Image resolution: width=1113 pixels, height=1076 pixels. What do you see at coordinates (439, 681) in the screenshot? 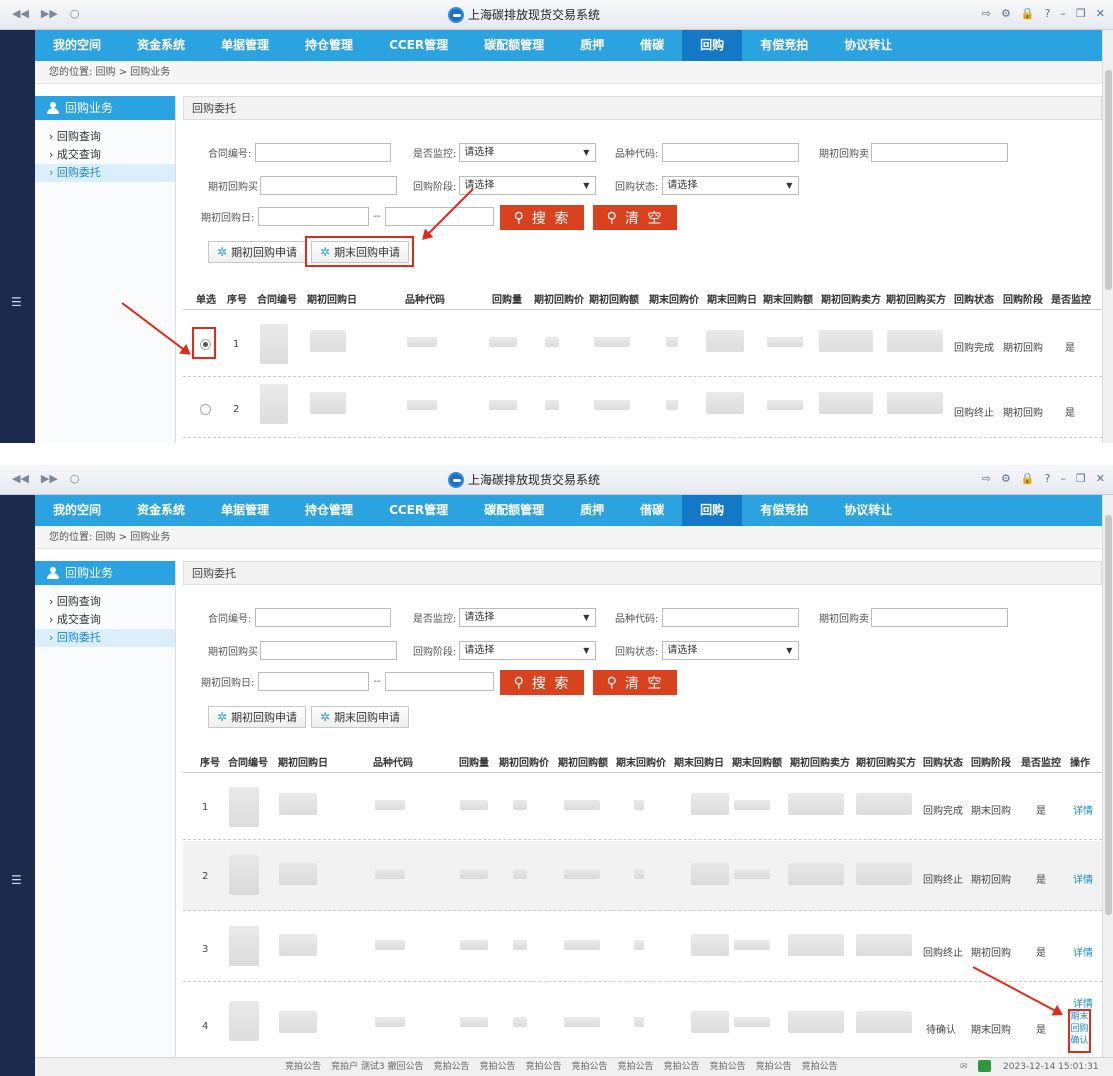
I see `initial-date-end` at bounding box center [439, 681].